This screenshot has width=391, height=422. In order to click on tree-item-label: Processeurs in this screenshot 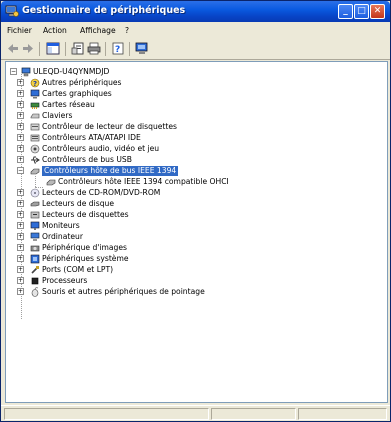, I will do `click(65, 280)`.